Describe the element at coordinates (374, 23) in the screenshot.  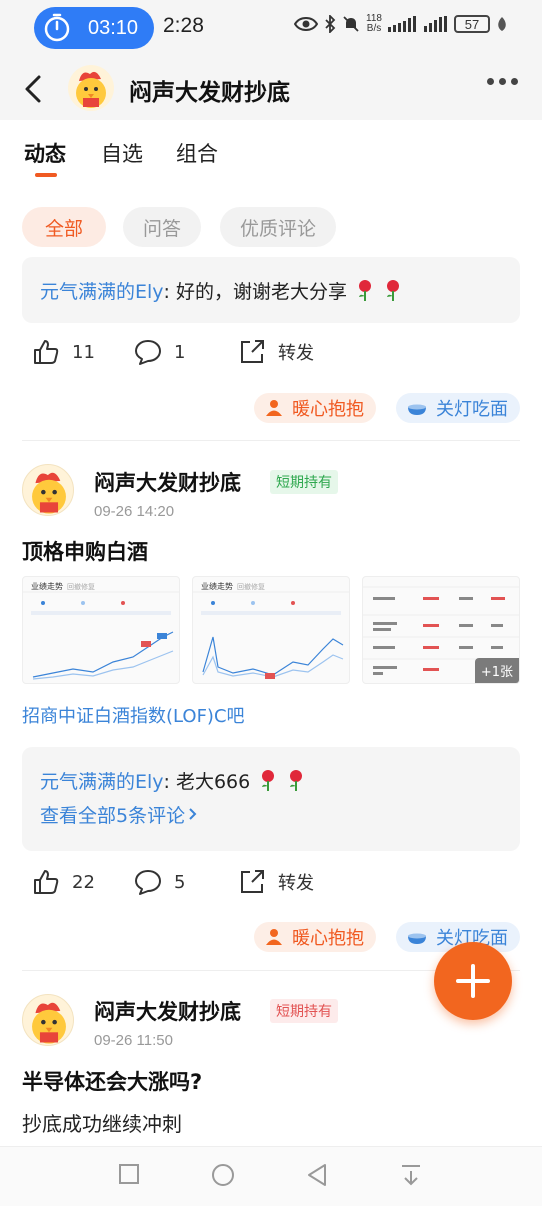
I see `net-speed: 118 B/s` at that location.